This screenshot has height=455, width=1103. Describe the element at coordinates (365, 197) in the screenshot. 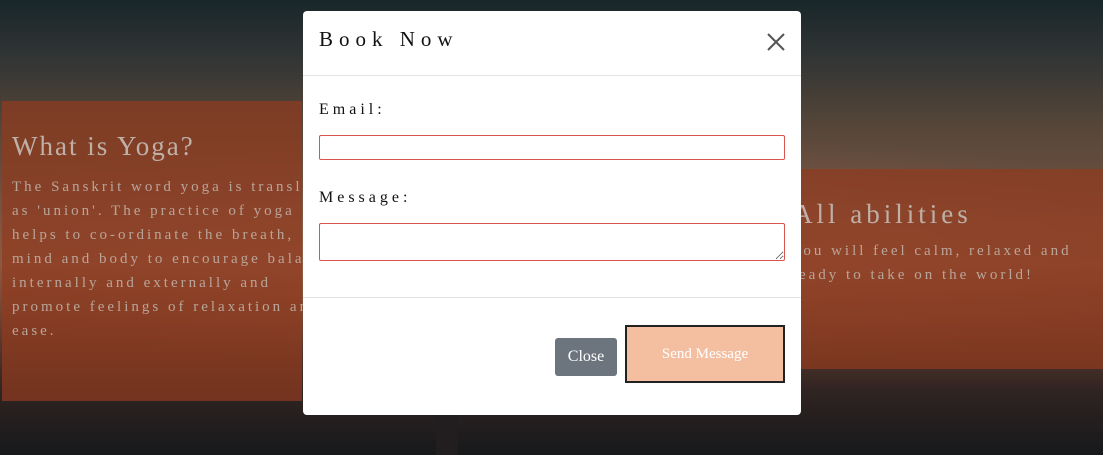

I see `message-label: Message:` at that location.